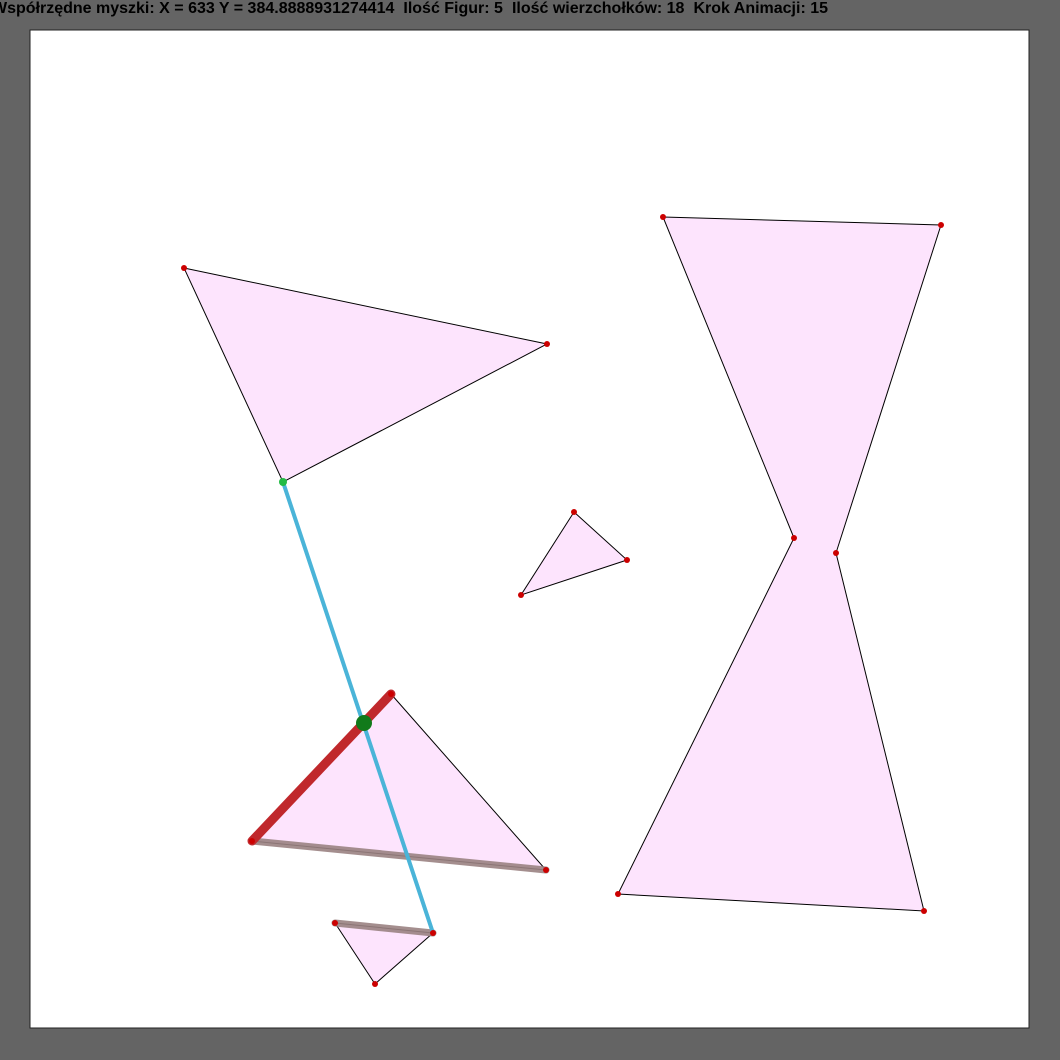 The image size is (1060, 1060). I want to click on mouse-y-value: 384.8888931274414, so click(321, 8).